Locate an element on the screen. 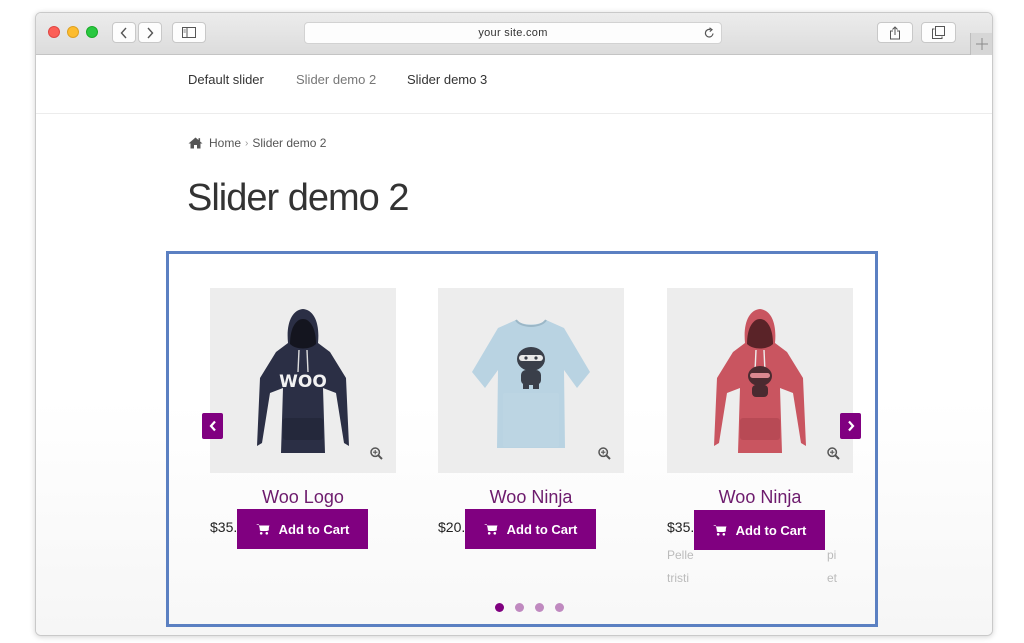 This screenshot has width=1024, height=643. breadcrumb-home-link: Home is located at coordinates (225, 143).